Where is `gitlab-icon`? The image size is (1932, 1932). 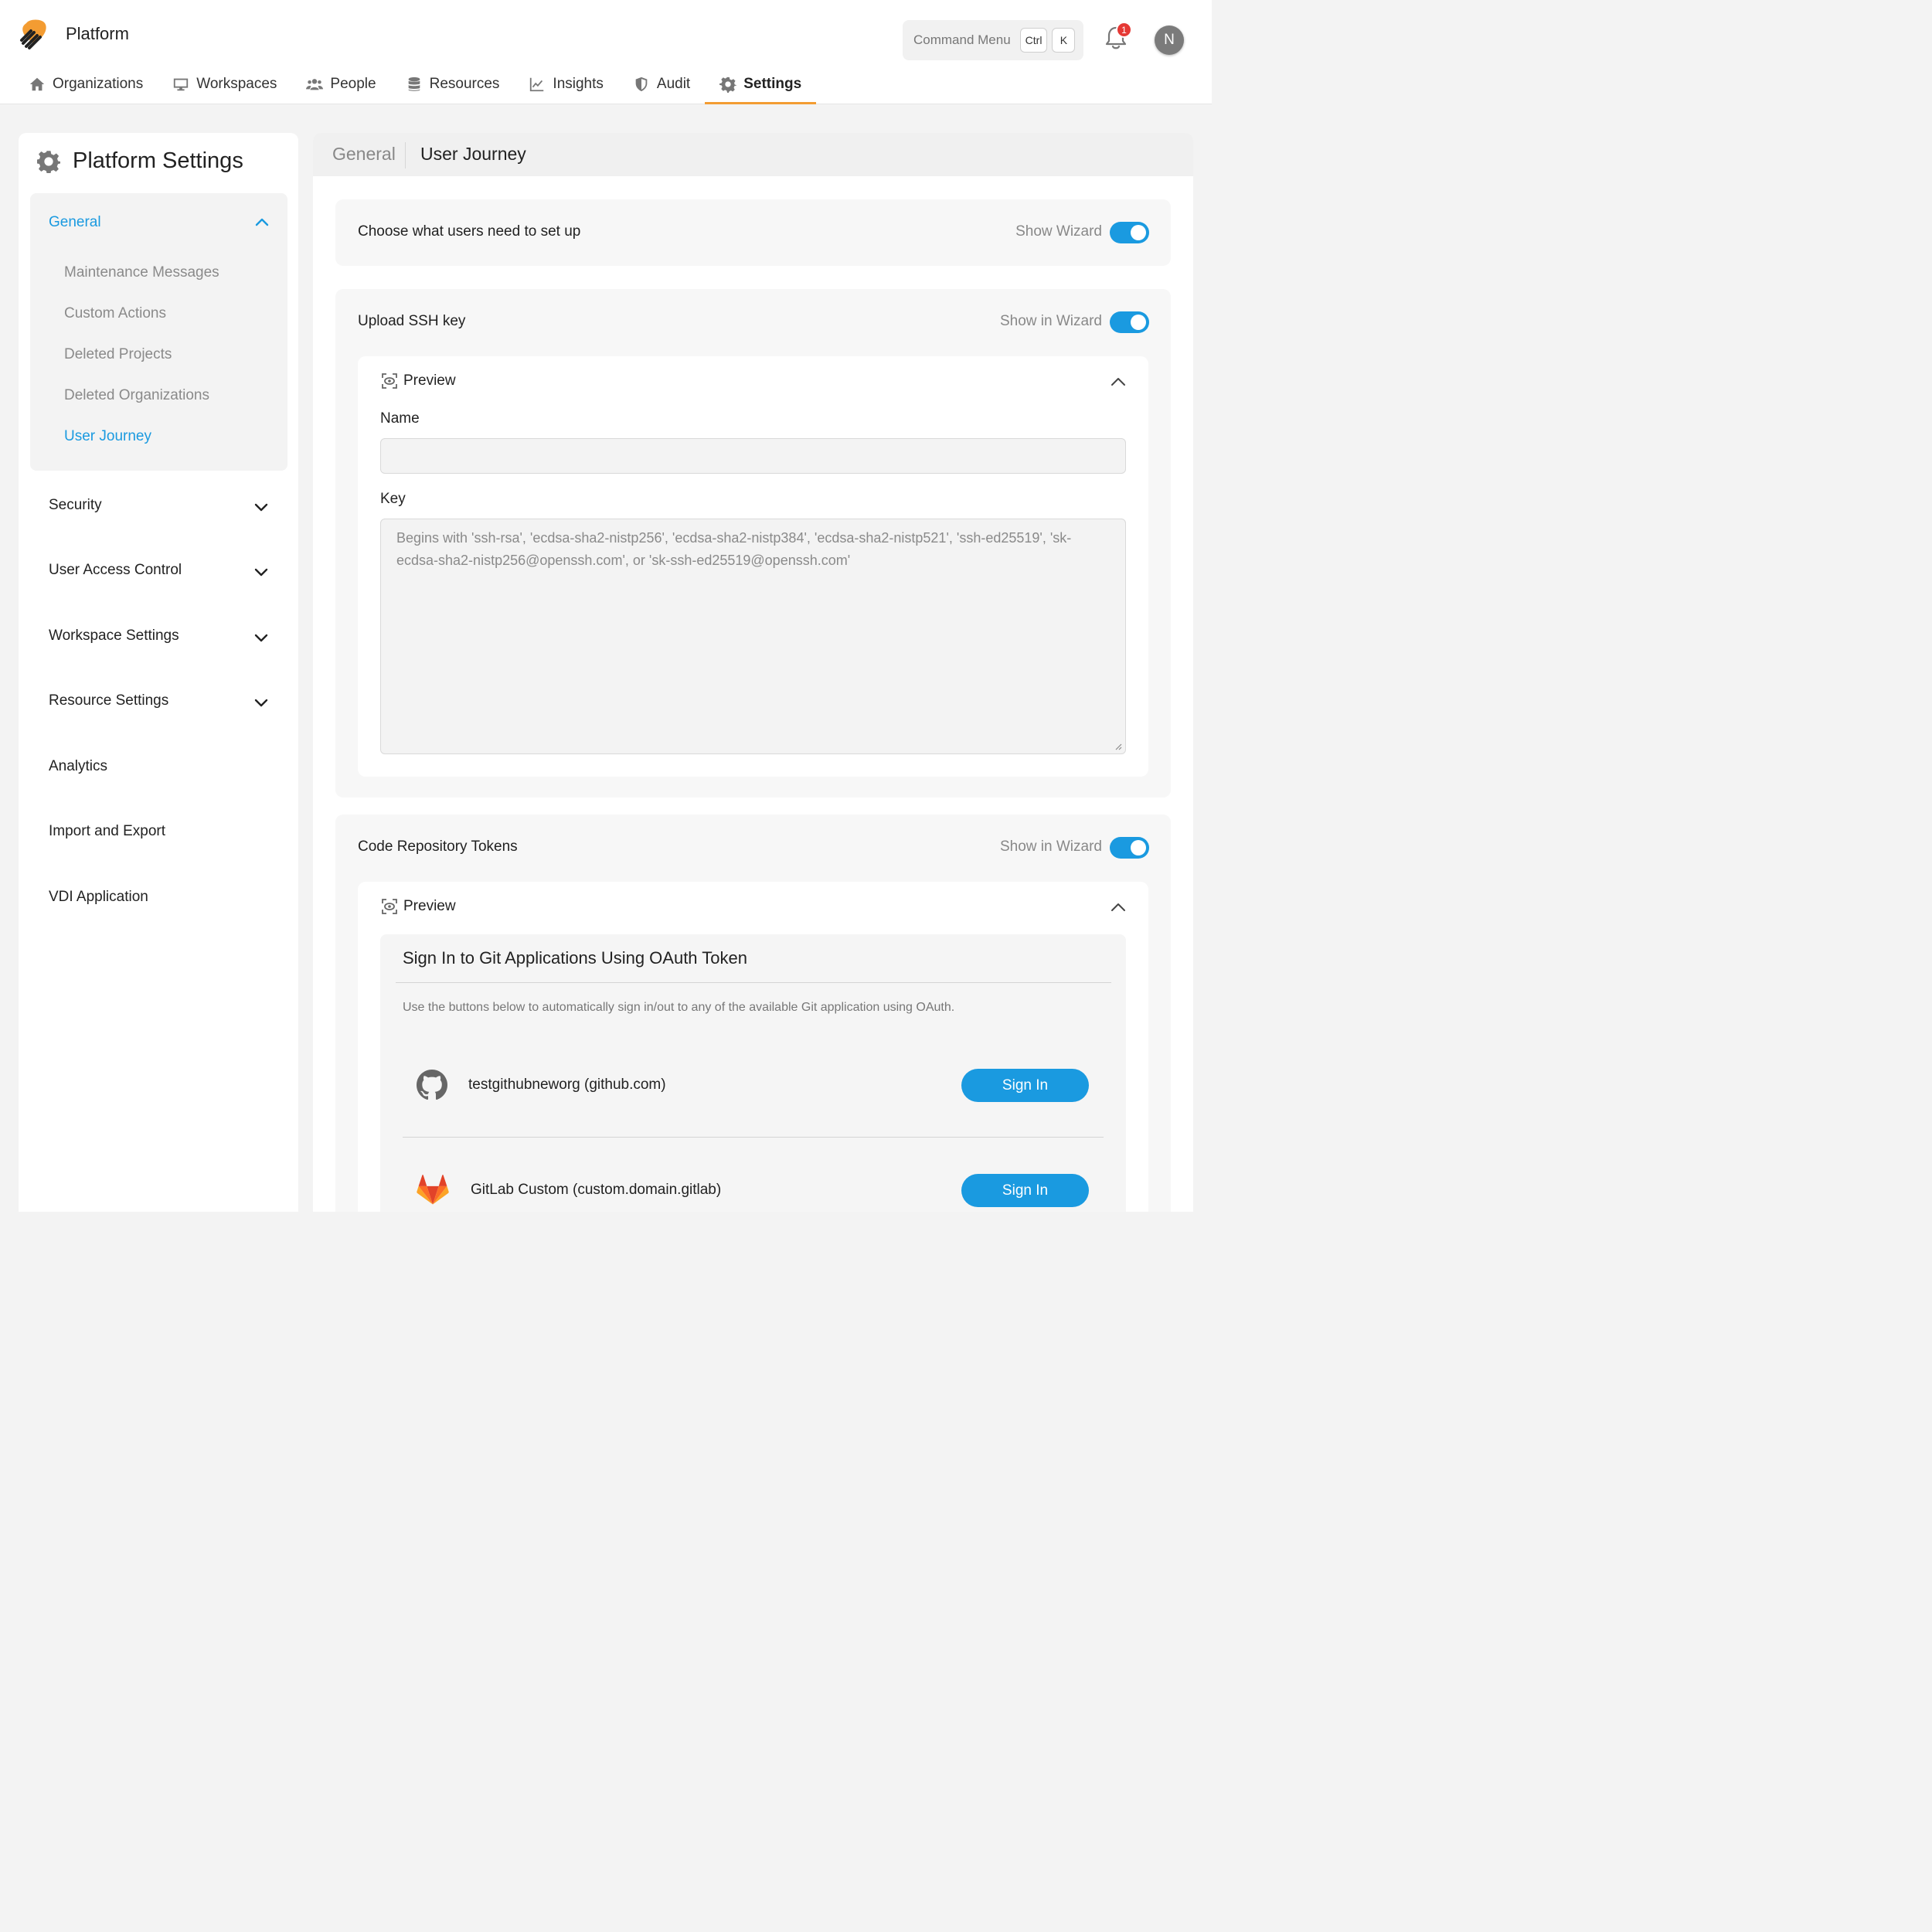 gitlab-icon is located at coordinates (433, 1190).